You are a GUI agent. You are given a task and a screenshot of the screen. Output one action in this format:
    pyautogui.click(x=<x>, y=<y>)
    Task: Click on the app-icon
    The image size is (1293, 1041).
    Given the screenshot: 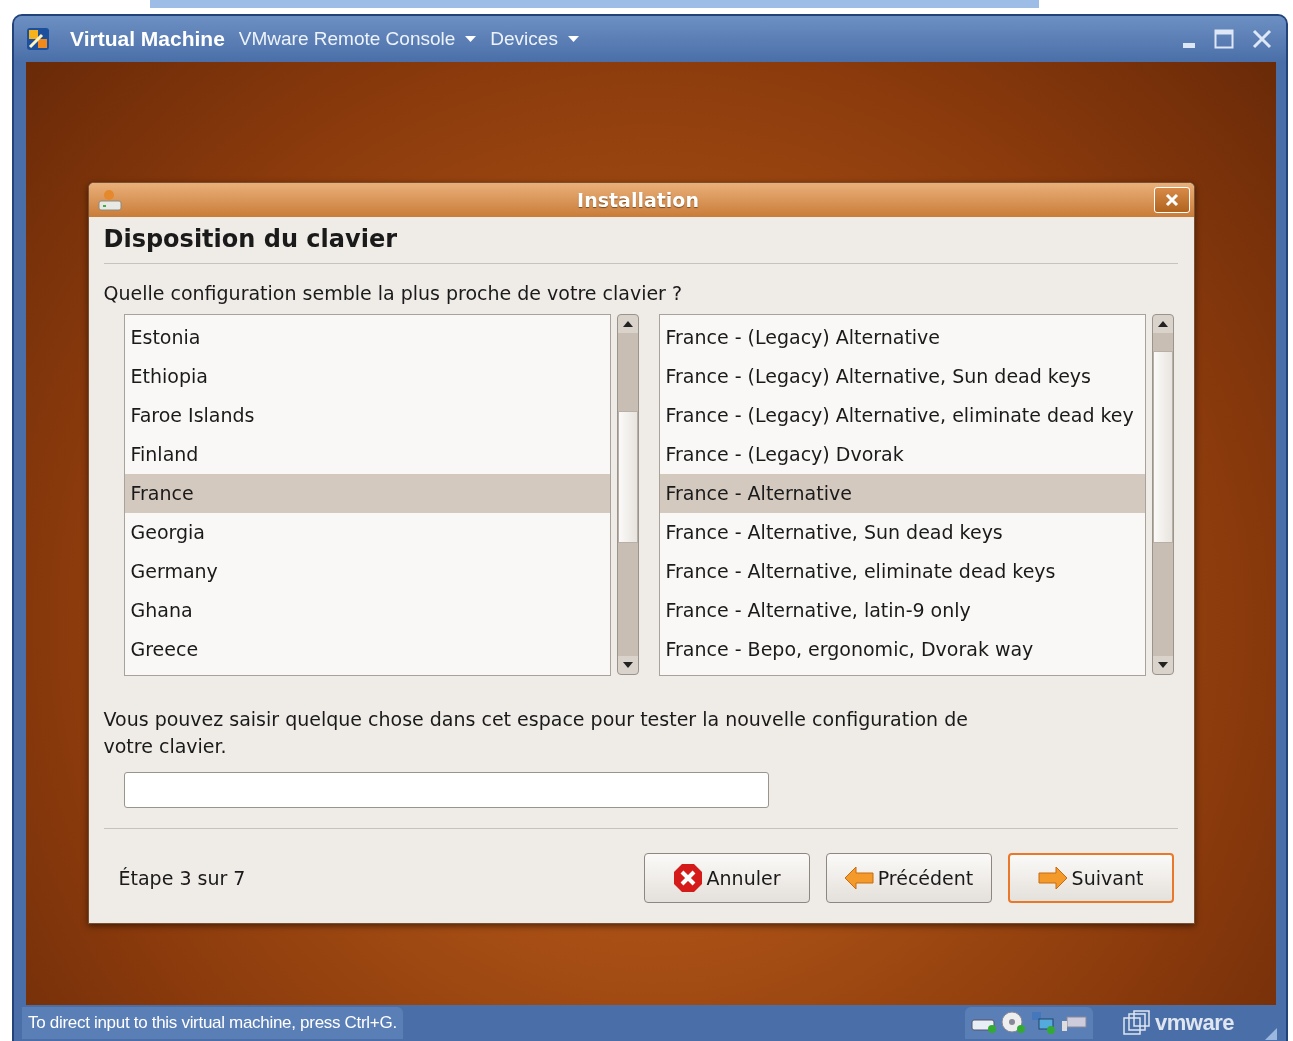 What is the action you would take?
    pyautogui.click(x=38, y=39)
    